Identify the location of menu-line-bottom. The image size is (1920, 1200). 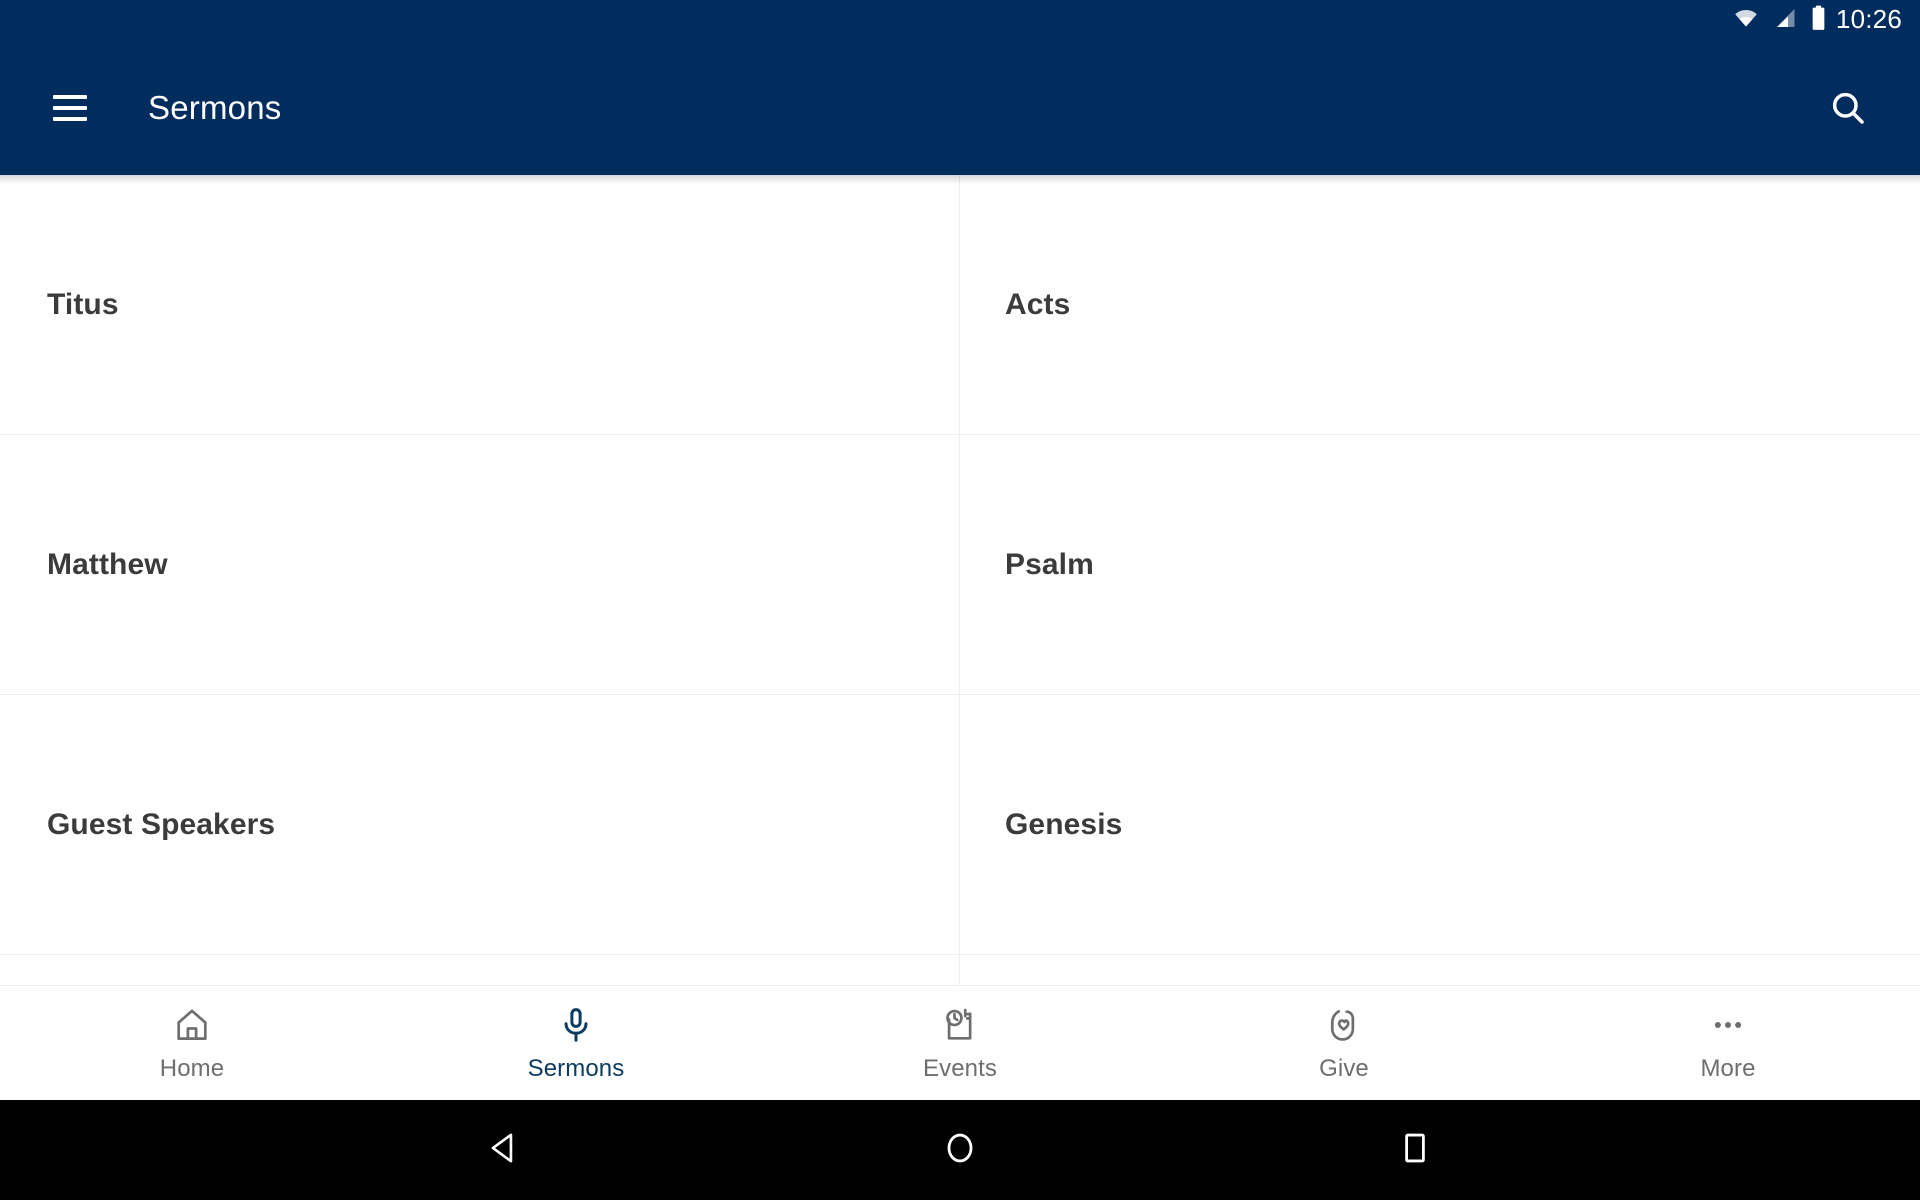
(70, 118).